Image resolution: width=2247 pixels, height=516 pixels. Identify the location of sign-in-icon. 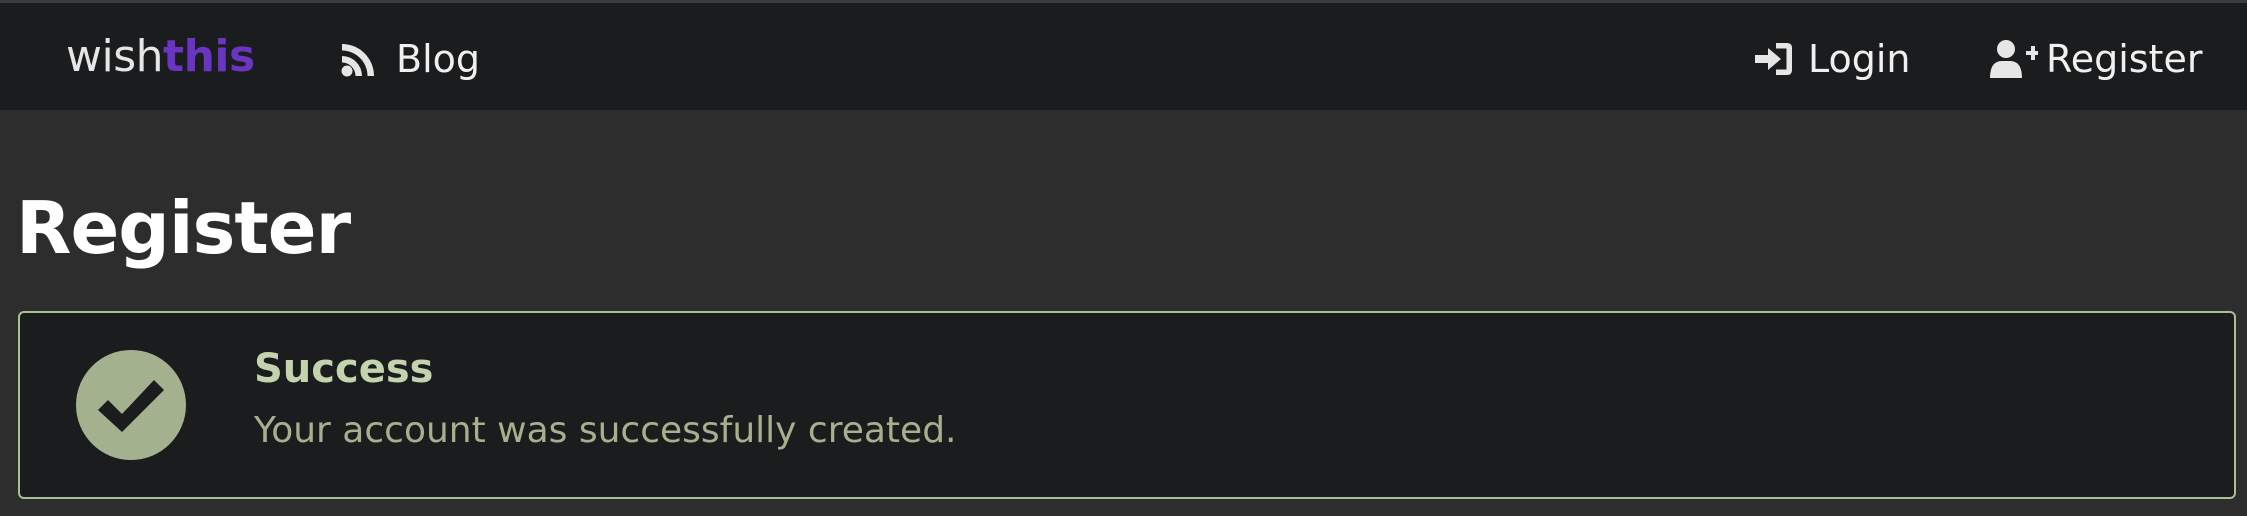
(1781, 59).